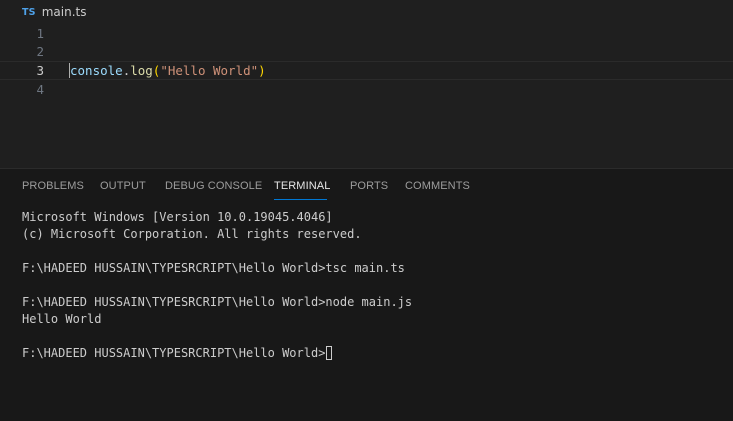  I want to click on line-number: 4, so click(40, 89).